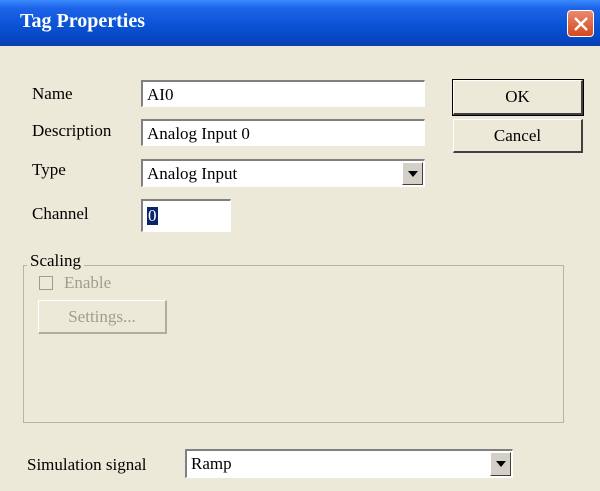  What do you see at coordinates (300, 23) in the screenshot?
I see `title-bar: Tag Properties` at bounding box center [300, 23].